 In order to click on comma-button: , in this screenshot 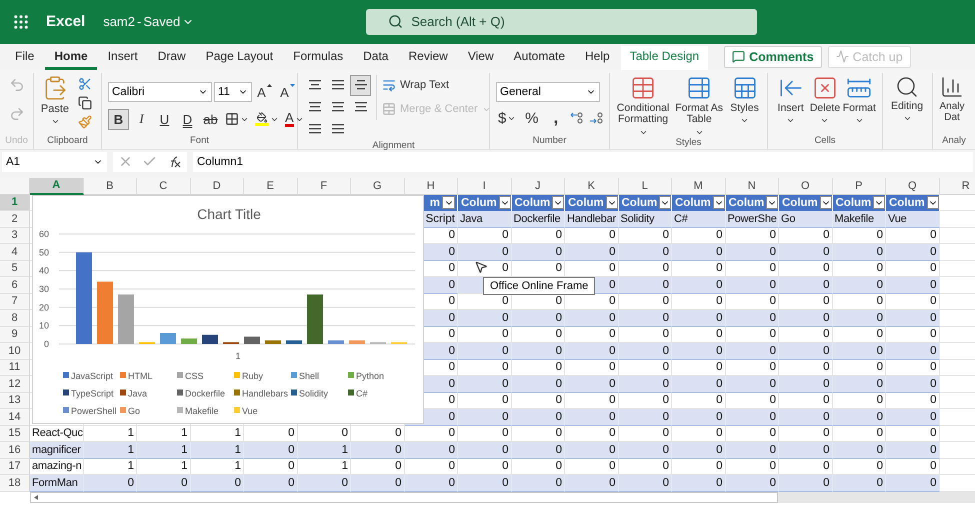, I will do `click(555, 118)`.